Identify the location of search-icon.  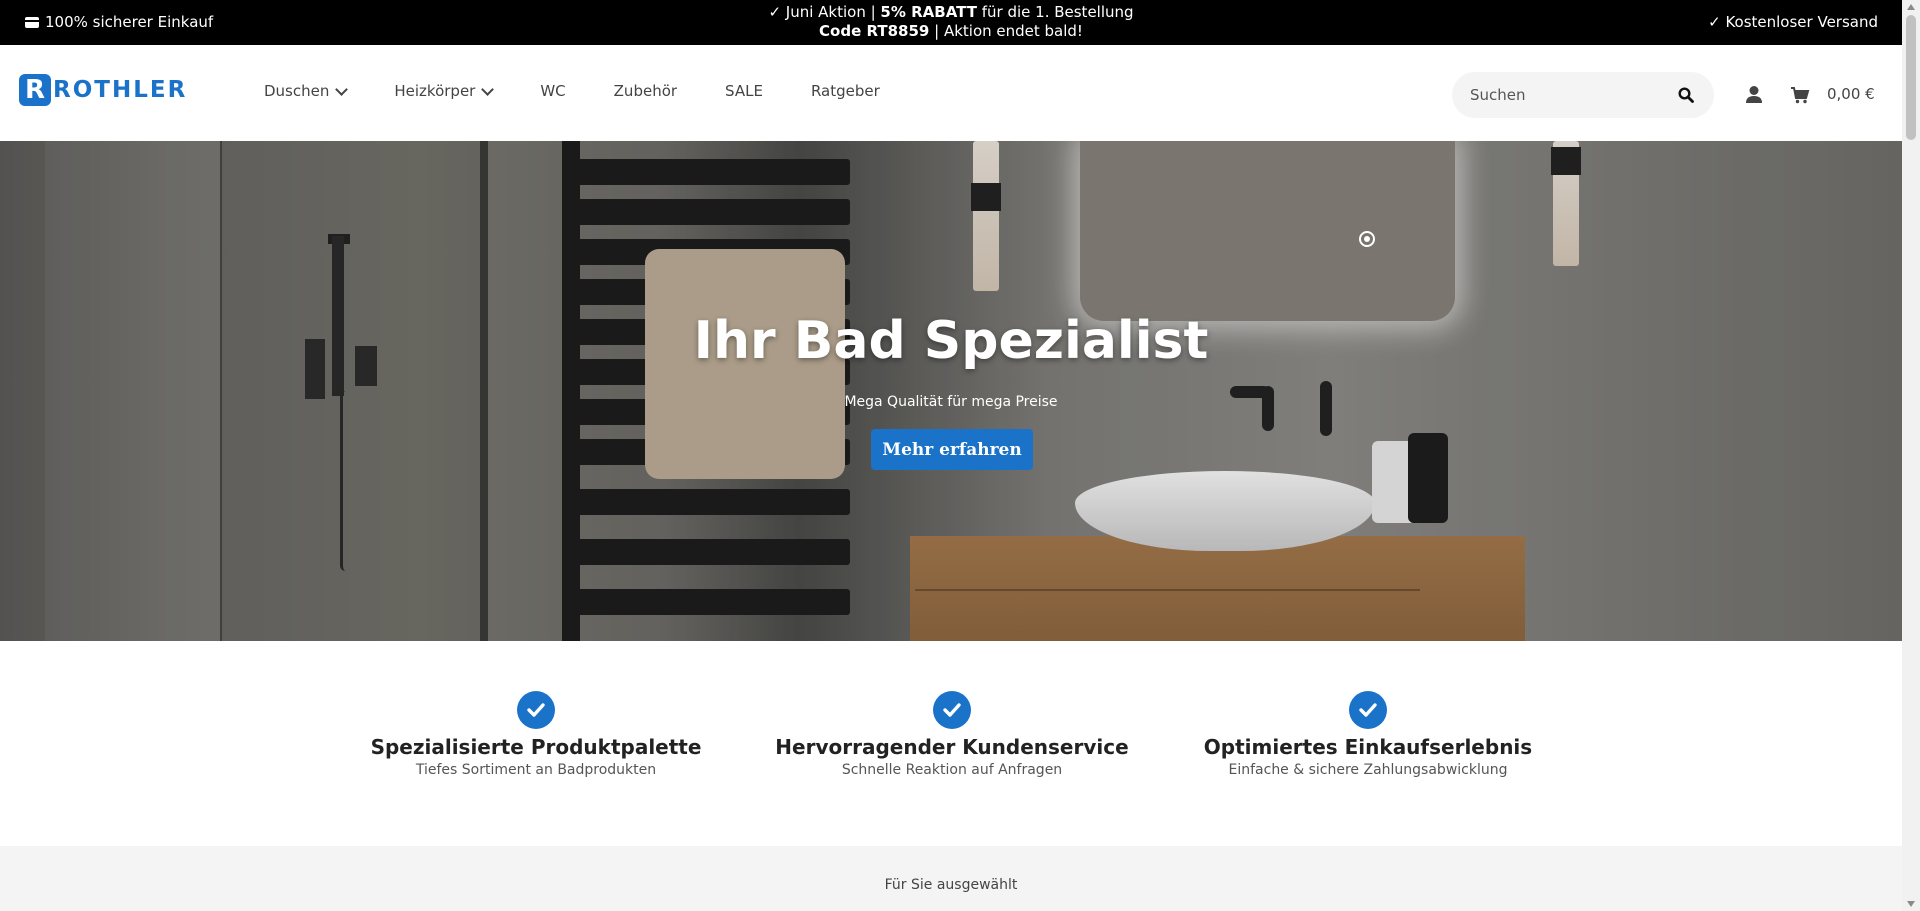
(1686, 95).